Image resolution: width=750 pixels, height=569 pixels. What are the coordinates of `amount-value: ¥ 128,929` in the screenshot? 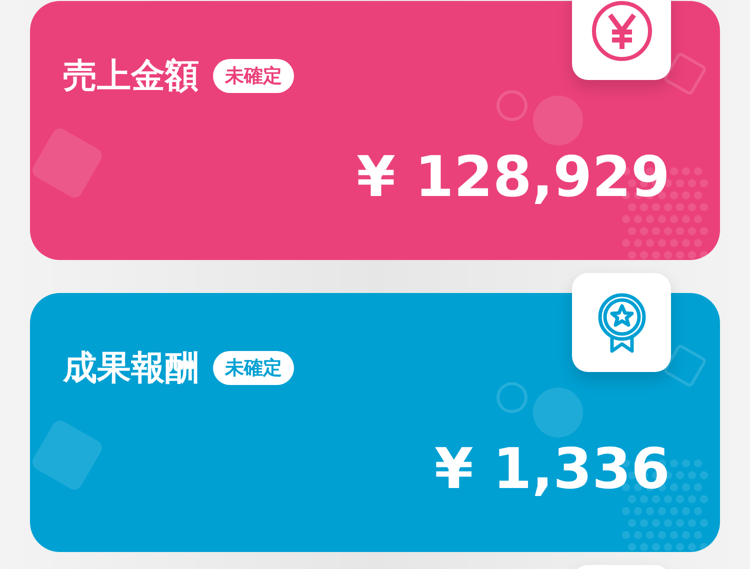 It's located at (513, 178).